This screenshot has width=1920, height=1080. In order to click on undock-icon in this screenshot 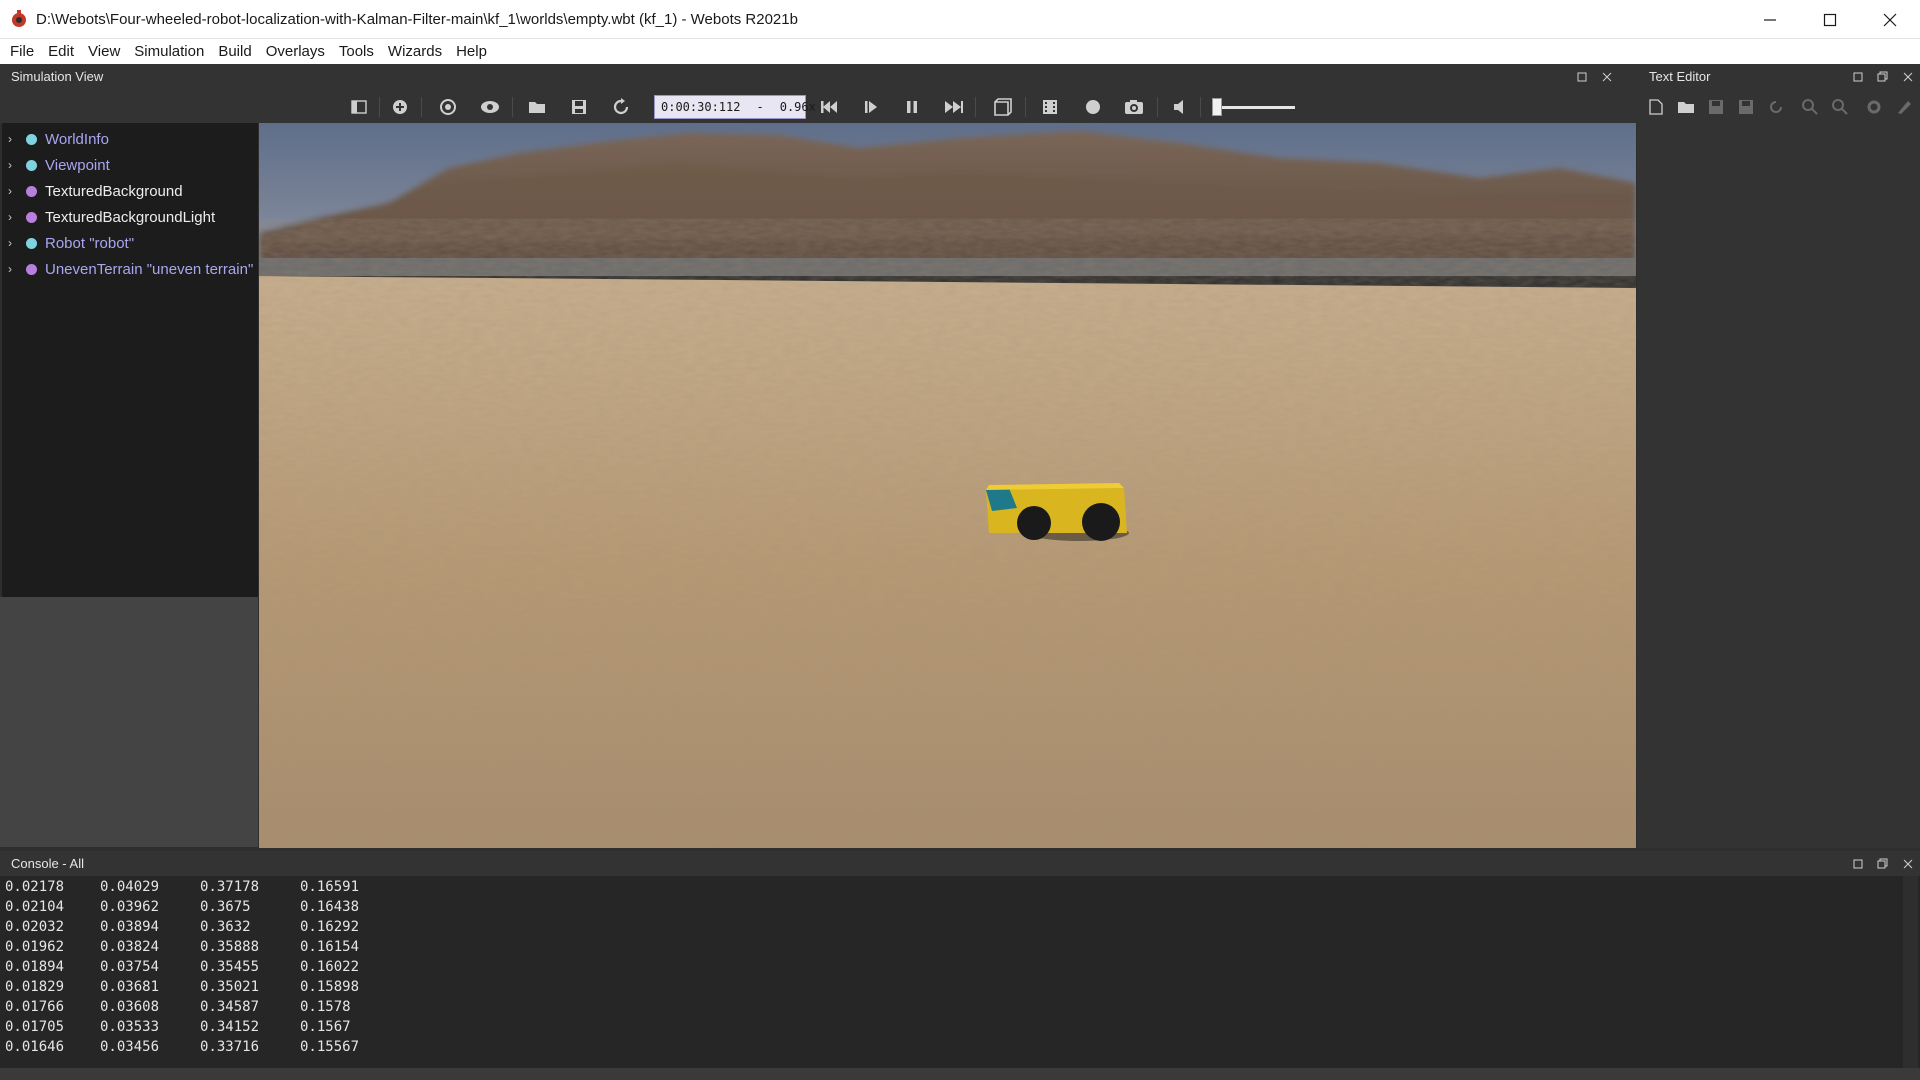, I will do `click(1882, 863)`.